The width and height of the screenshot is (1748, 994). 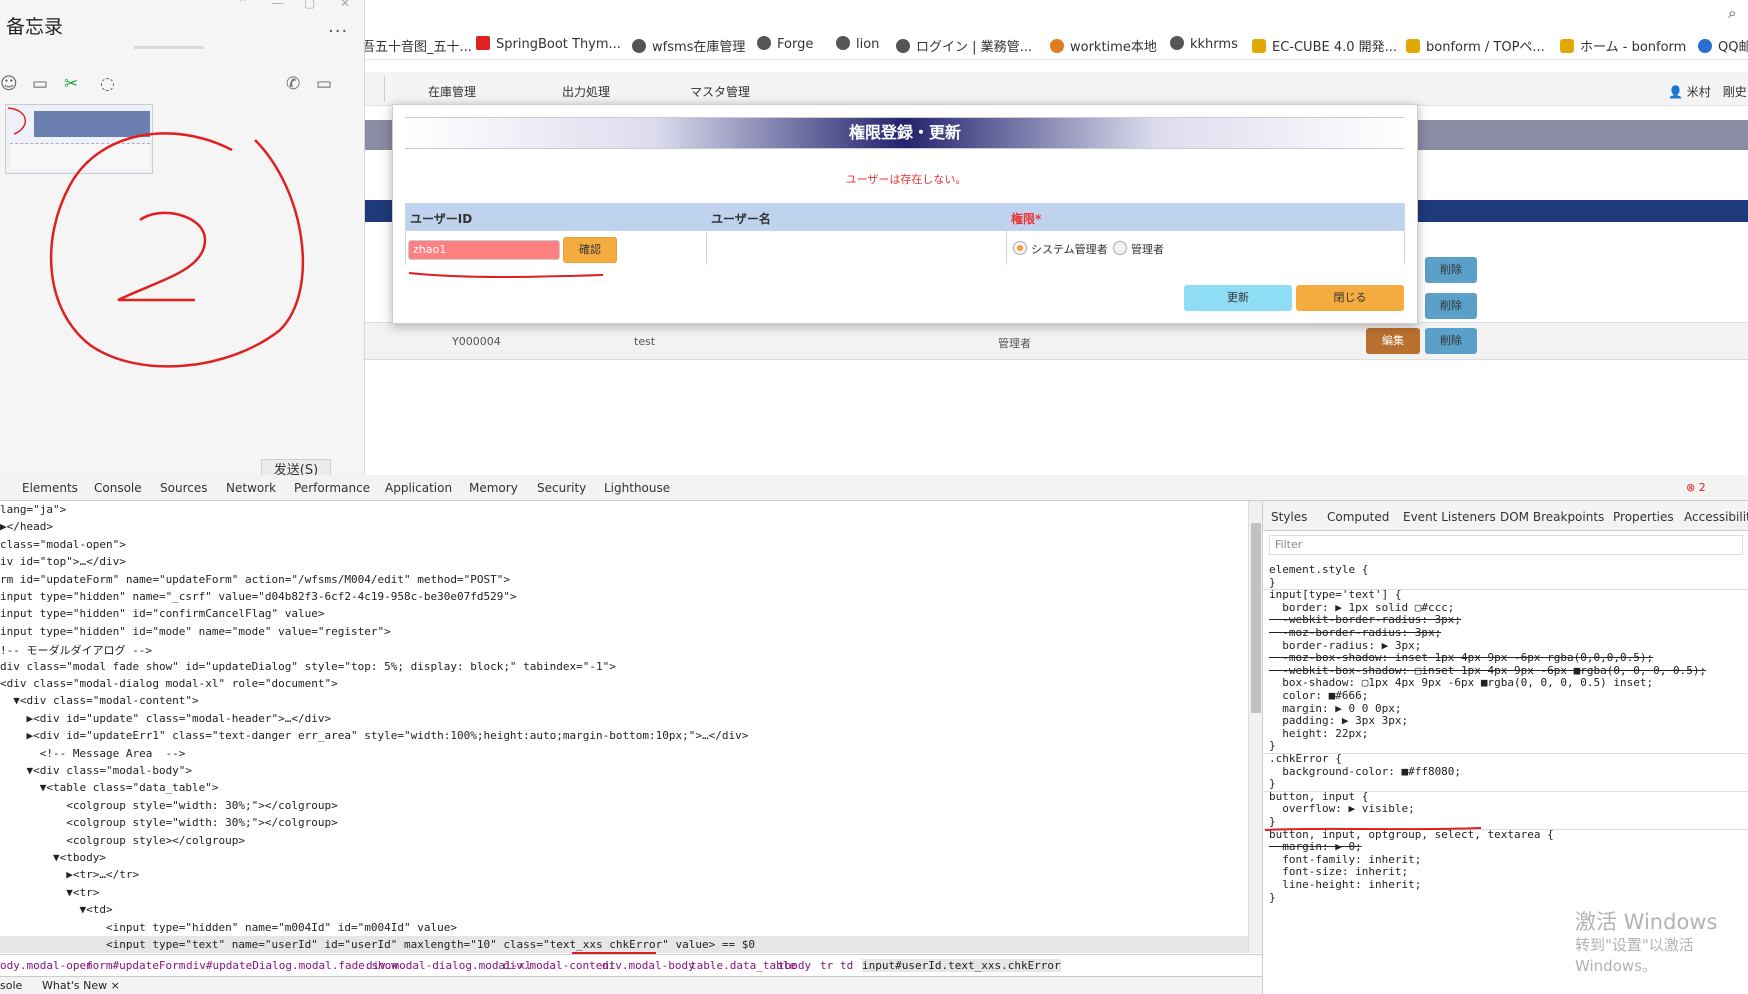 What do you see at coordinates (53, 857) in the screenshot?
I see `code-line: ▼<tbody>` at bounding box center [53, 857].